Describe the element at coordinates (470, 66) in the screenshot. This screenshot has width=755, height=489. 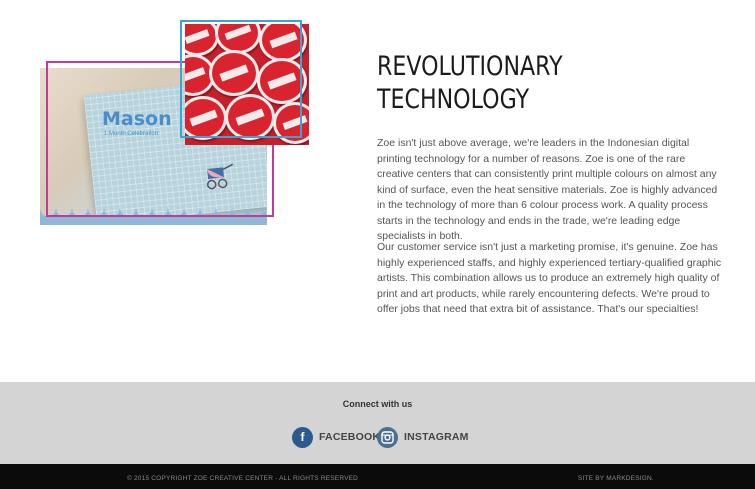
I see `headline-line1: REVOLUTIONARY` at that location.